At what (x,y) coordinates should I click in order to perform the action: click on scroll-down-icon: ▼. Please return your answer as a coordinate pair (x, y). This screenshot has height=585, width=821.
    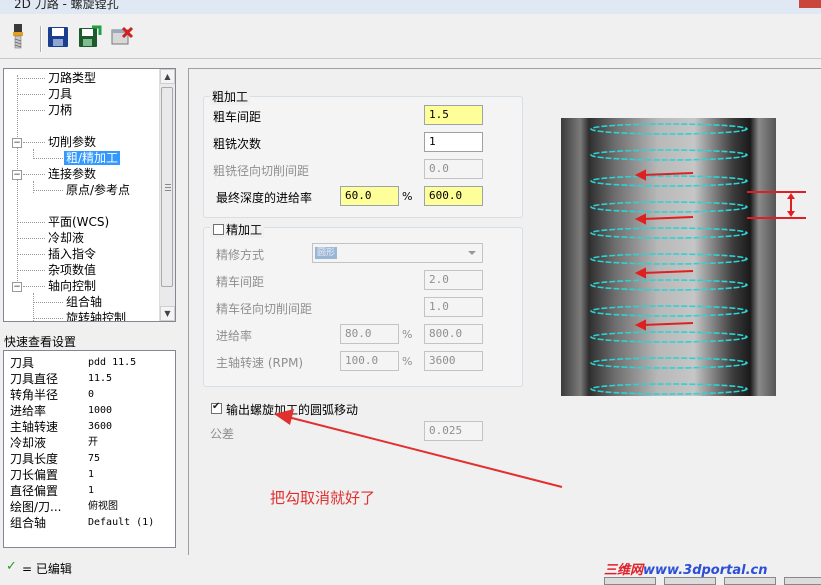
    Looking at the image, I should click on (167, 313).